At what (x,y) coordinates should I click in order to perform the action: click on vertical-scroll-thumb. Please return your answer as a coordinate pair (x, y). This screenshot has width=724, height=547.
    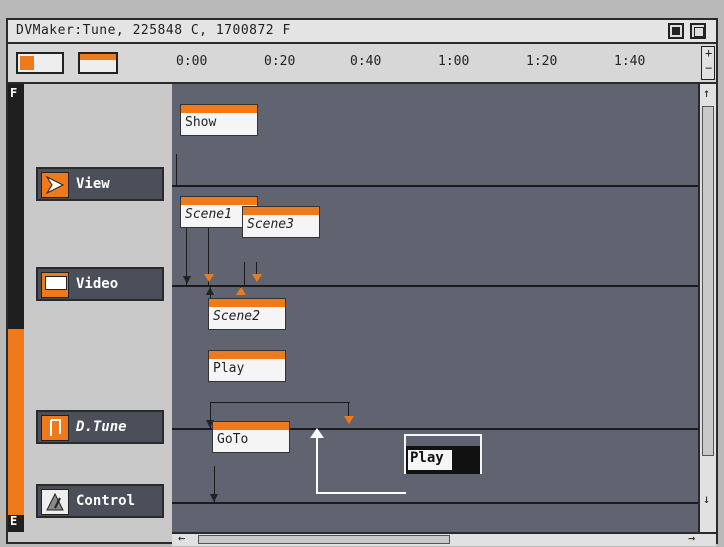
    Looking at the image, I should click on (708, 281).